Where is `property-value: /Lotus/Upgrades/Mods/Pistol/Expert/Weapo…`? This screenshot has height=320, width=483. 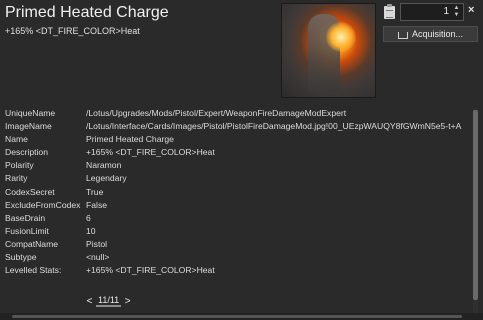 property-value: /Lotus/Upgrades/Mods/Pistol/Expert/Weapo… is located at coordinates (216, 113).